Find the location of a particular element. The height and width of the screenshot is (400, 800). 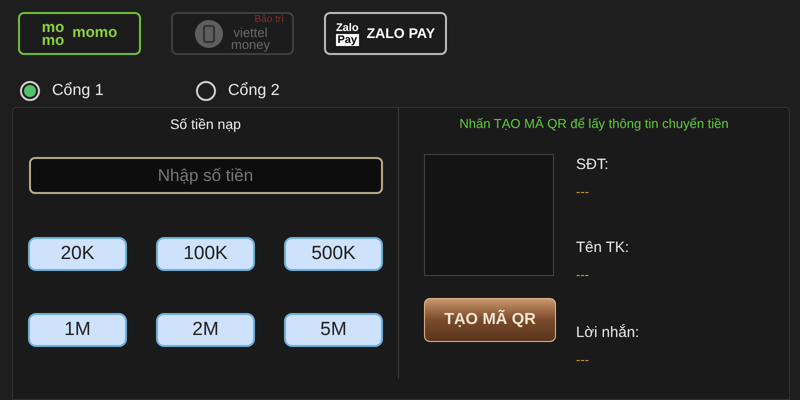

radio-option: Cổng 2 is located at coordinates (284, 91).